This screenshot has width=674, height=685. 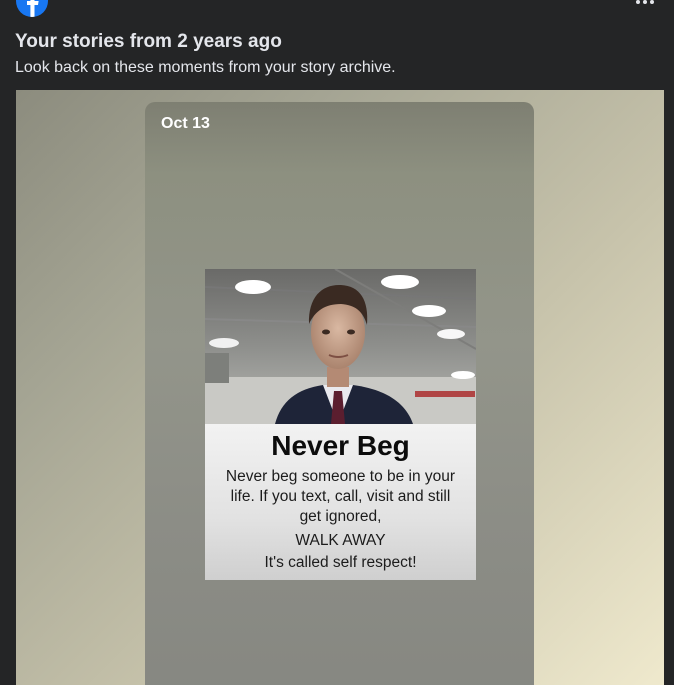 What do you see at coordinates (340, 562) in the screenshot?
I see `poster-self-respect: It's called self respect!` at bounding box center [340, 562].